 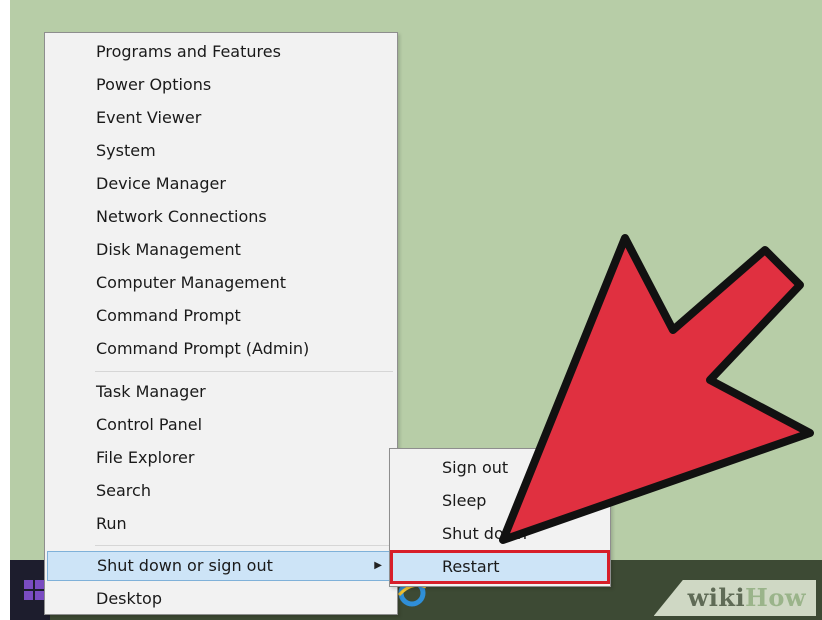 I want to click on shutdown-label: Shut down or sign out, so click(x=185, y=565).